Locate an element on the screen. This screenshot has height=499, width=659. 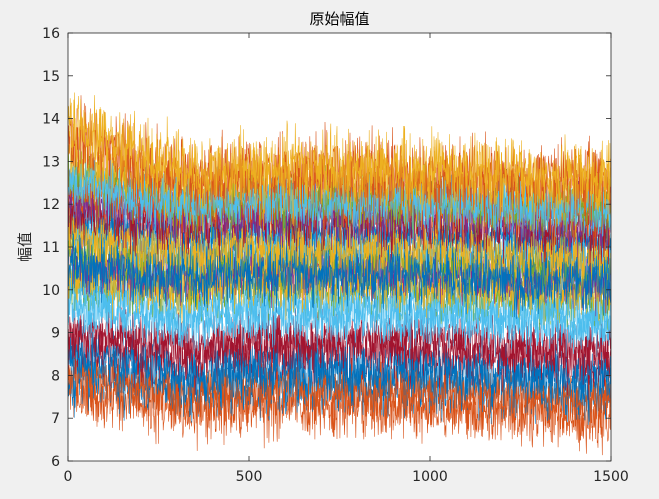
y-tick-label: 16 is located at coordinates (51, 34).